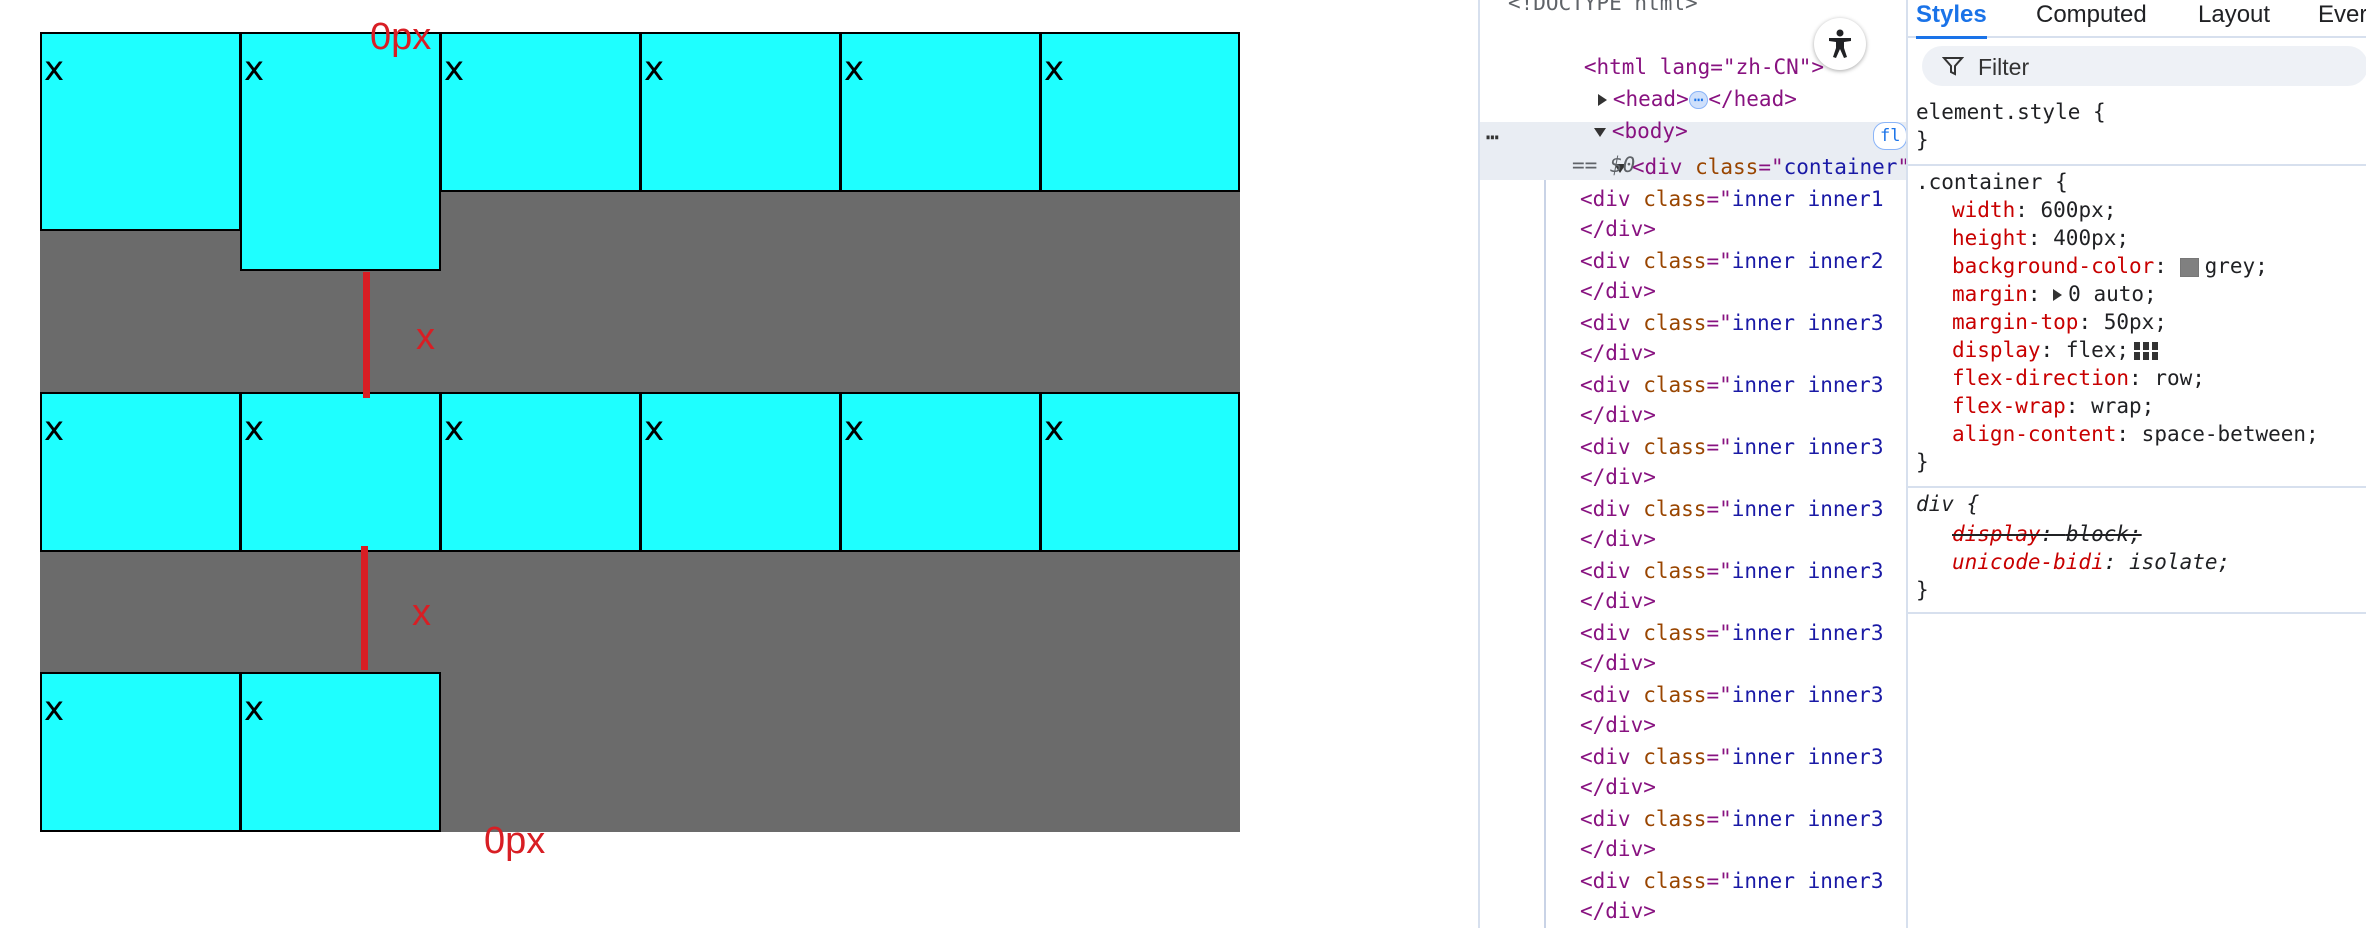  I want to click on tab-layout: Layout, so click(2234, 18).